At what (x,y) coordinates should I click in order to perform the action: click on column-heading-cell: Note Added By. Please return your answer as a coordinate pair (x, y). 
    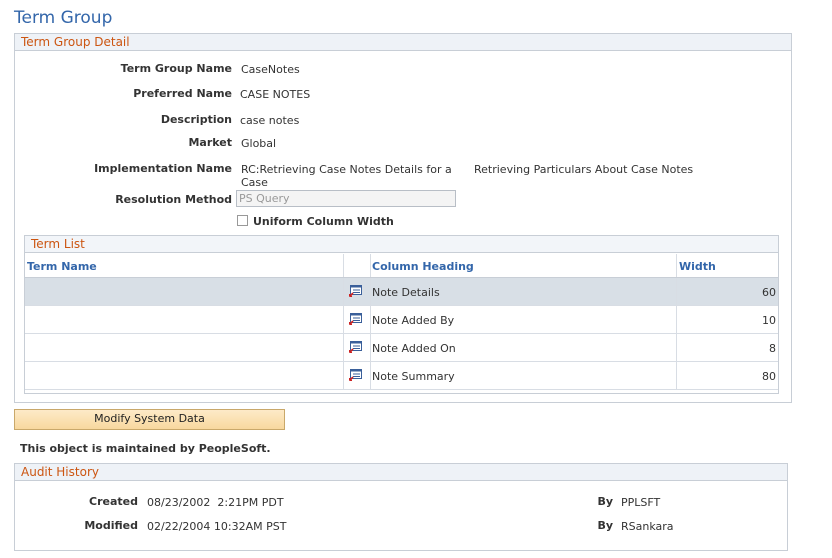
    Looking at the image, I should click on (413, 320).